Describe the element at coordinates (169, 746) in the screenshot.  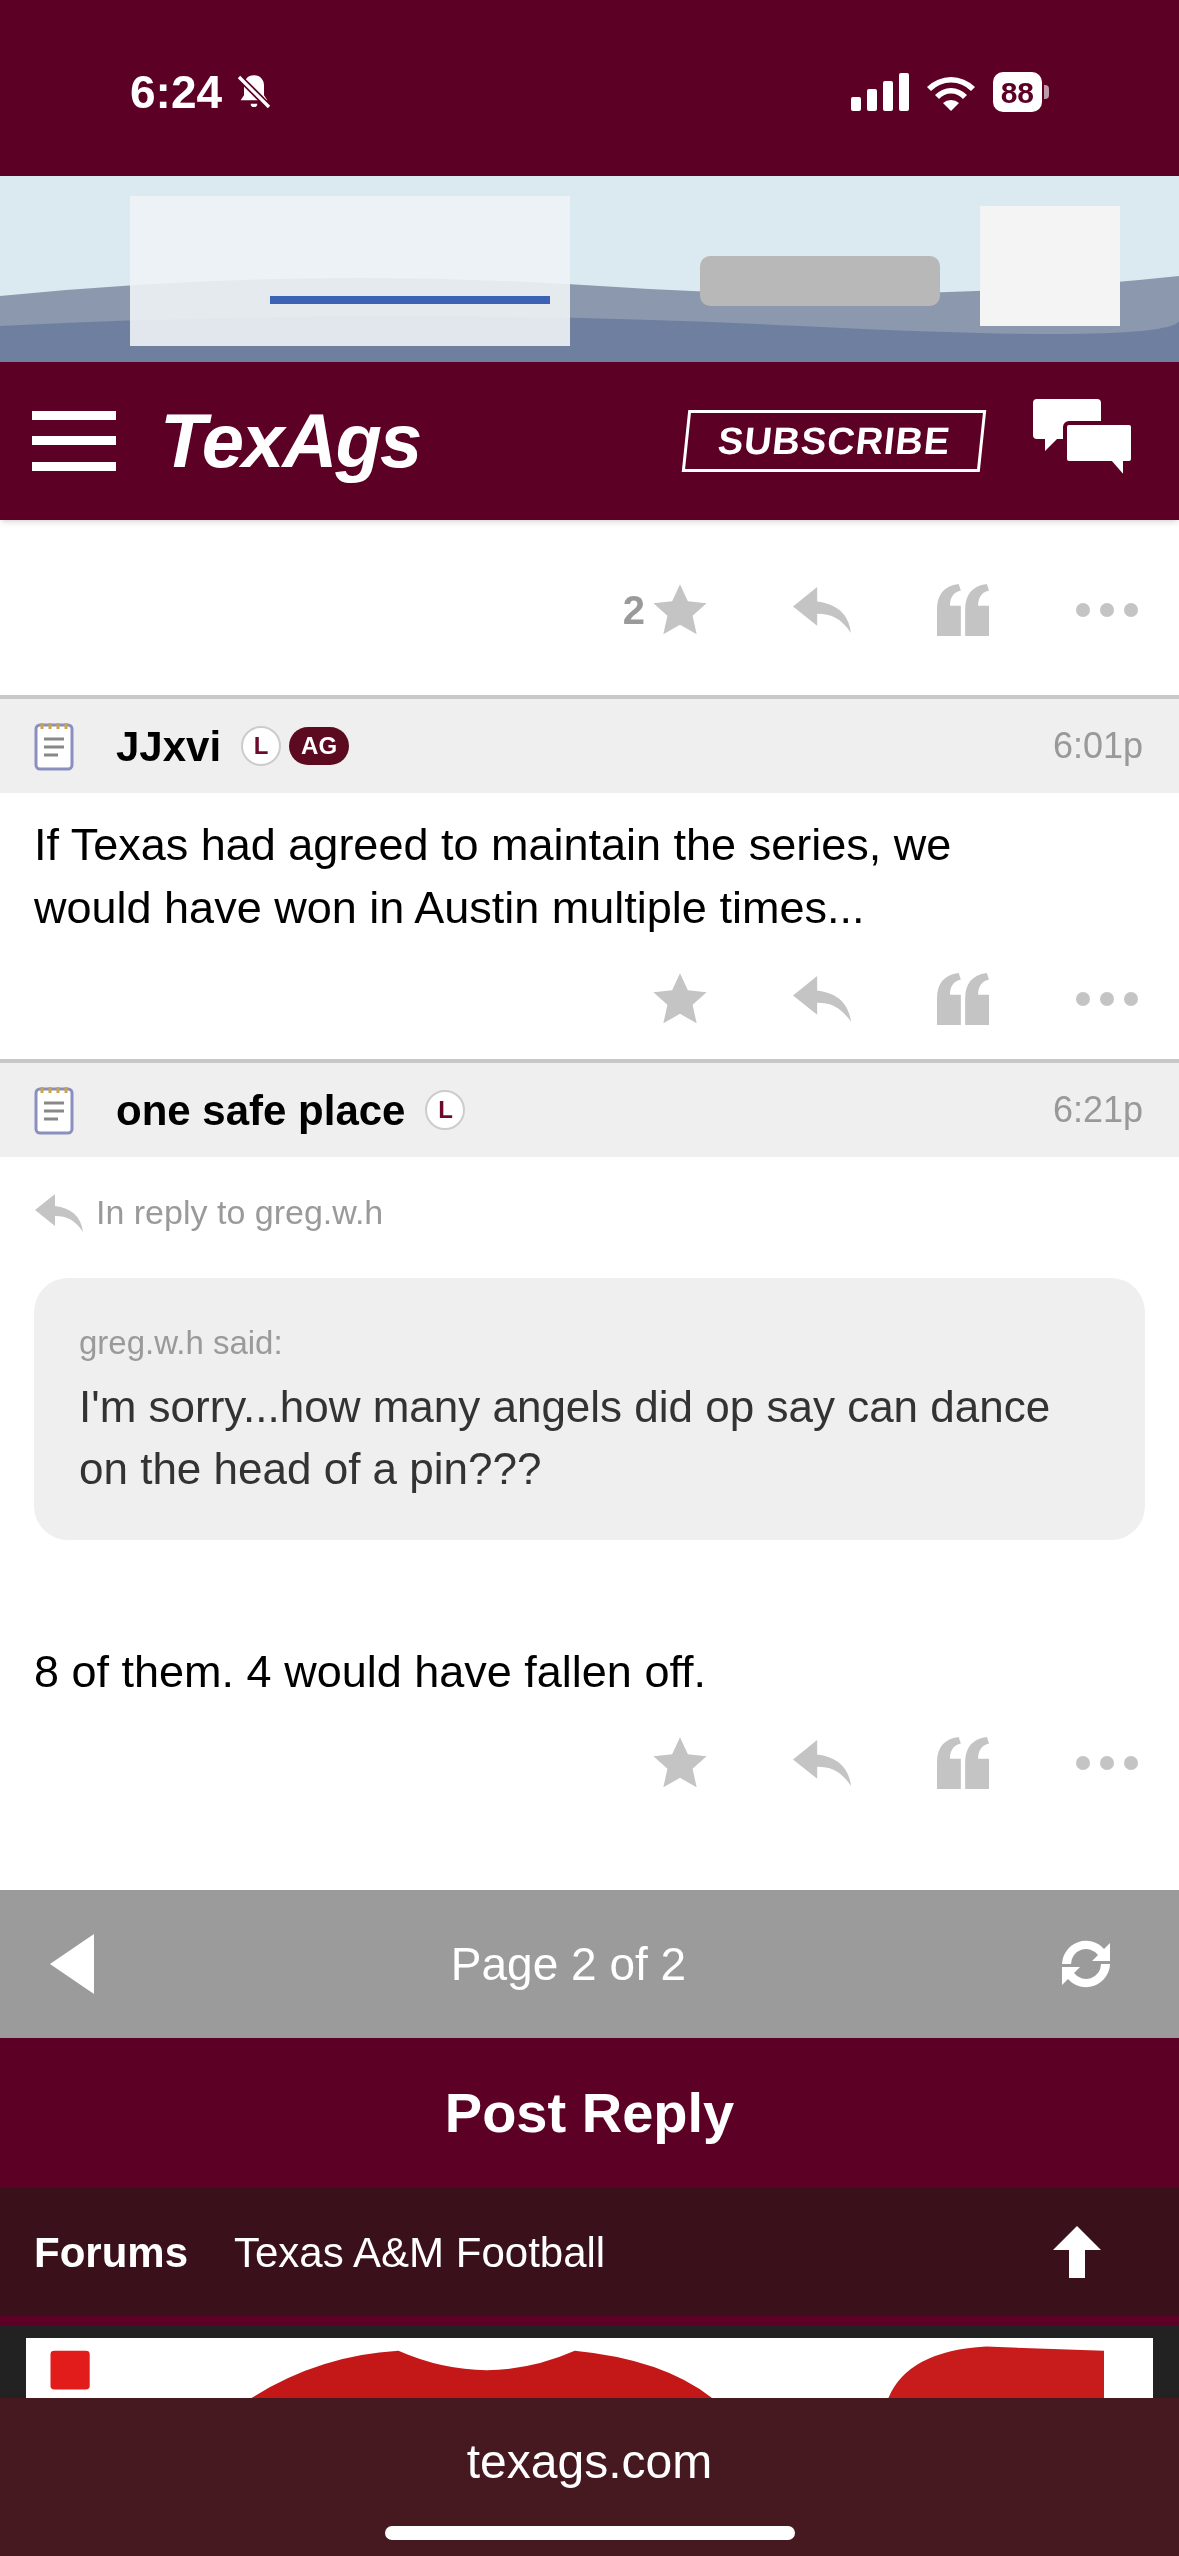
I see `username: JJxvi` at that location.